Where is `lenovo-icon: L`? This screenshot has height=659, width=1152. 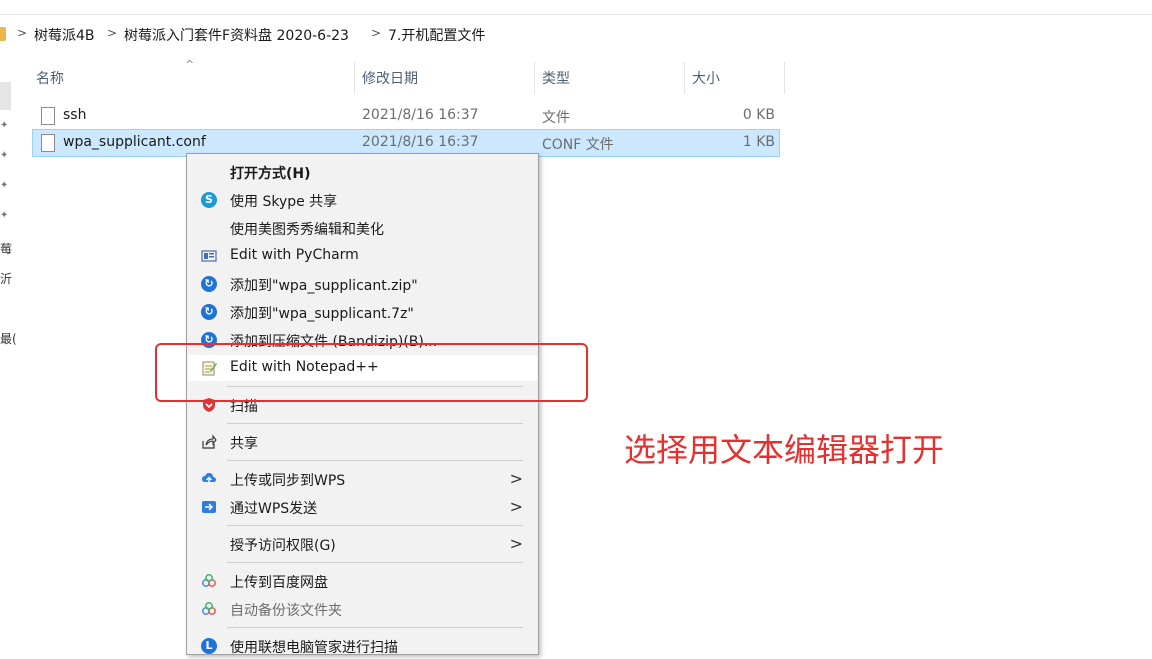 lenovo-icon: L is located at coordinates (209, 646).